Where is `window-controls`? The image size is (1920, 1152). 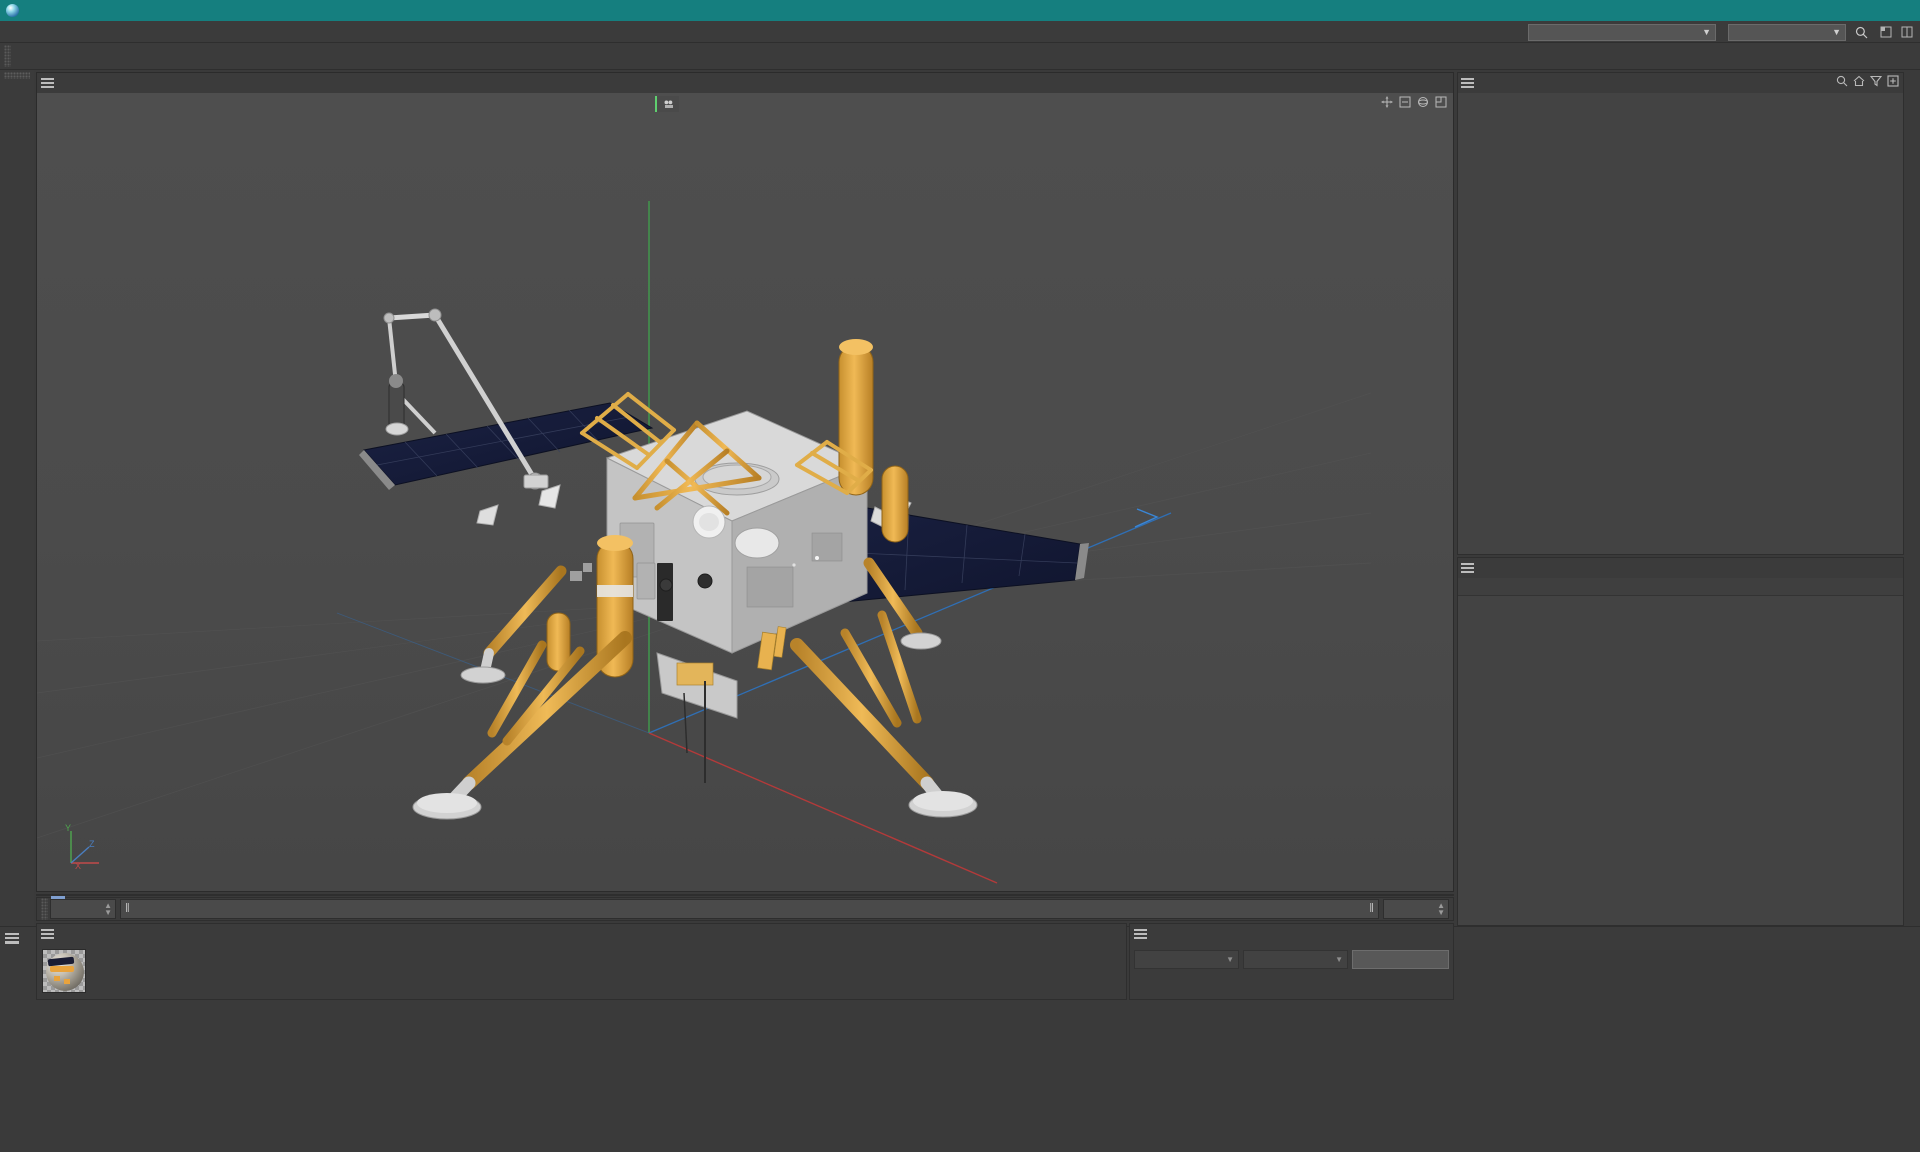
window-controls is located at coordinates (1851, 10).